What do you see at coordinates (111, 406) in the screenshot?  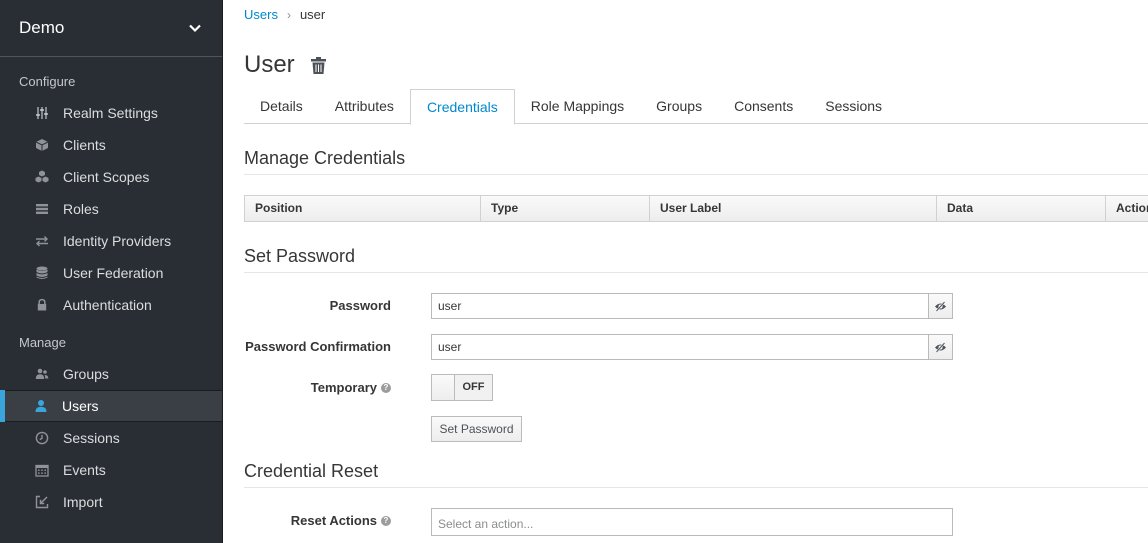 I see `sidebar-item-users: Users` at bounding box center [111, 406].